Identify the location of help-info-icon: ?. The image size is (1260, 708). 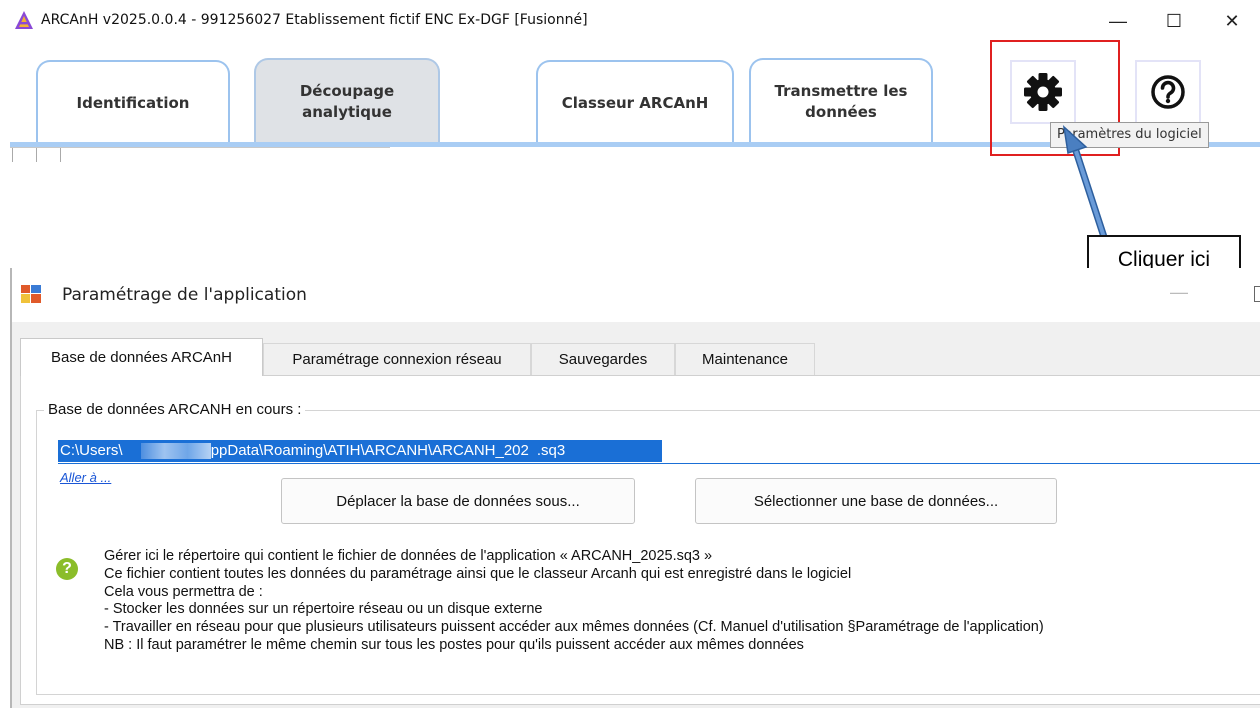
(67, 569).